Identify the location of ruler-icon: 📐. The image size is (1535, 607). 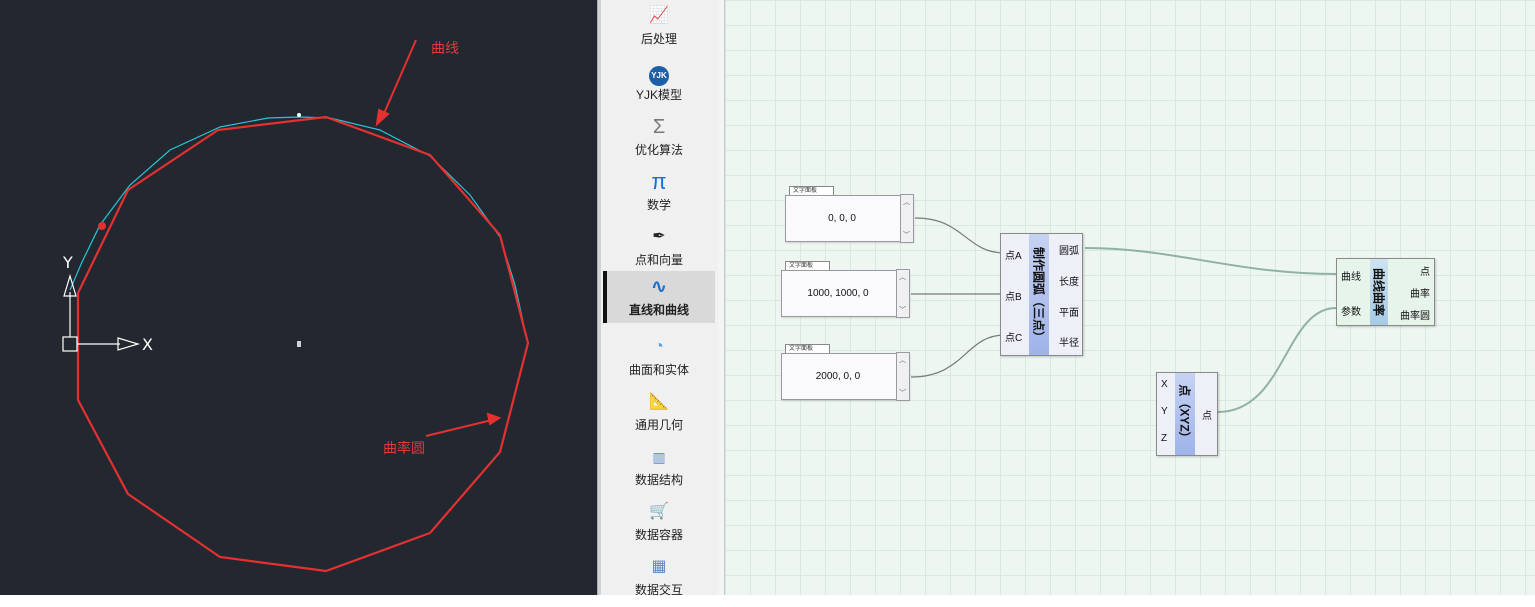
(659, 401).